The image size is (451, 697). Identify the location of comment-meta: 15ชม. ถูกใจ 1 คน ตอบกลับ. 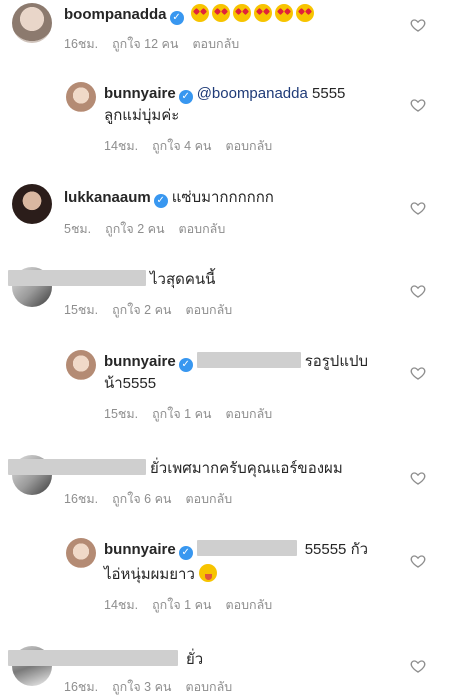
(195, 414).